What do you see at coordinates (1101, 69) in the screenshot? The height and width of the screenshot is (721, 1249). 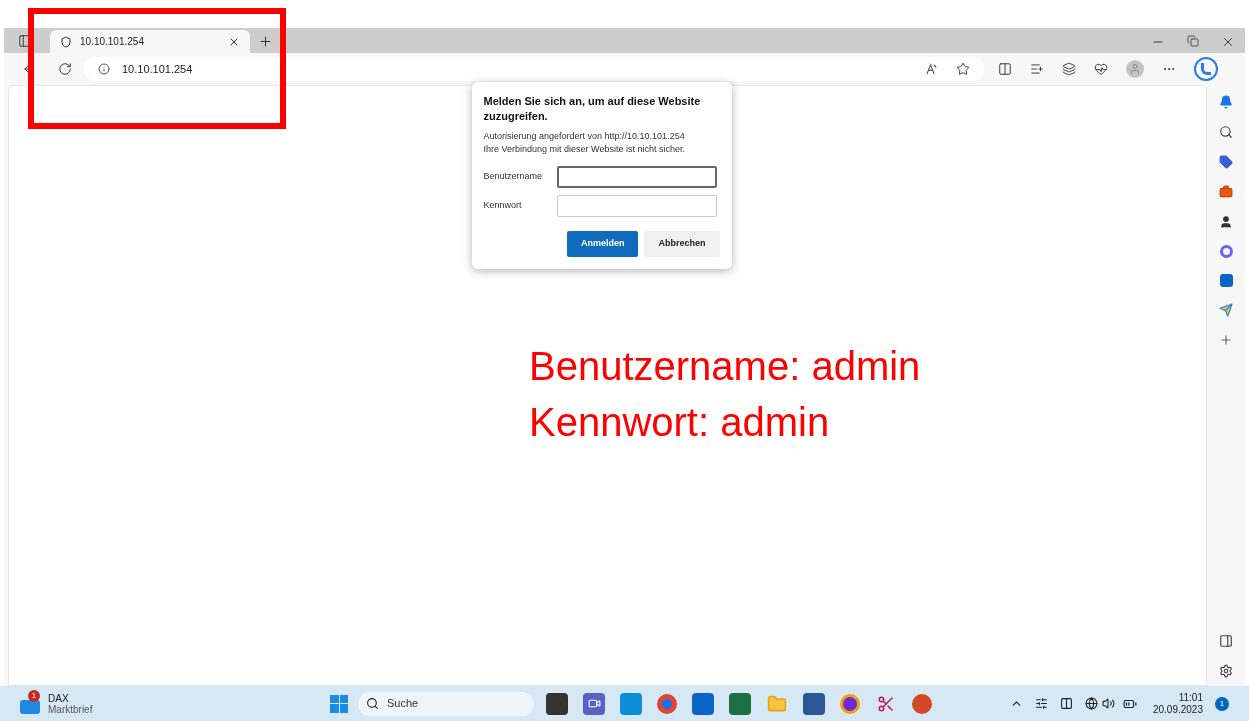 I see `health-icon` at bounding box center [1101, 69].